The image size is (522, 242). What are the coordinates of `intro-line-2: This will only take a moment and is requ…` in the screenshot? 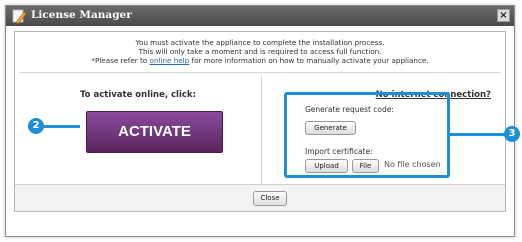 It's located at (260, 51).